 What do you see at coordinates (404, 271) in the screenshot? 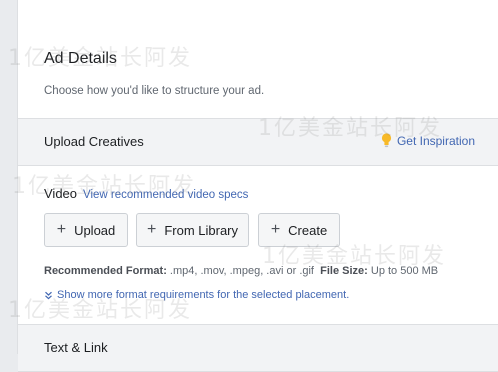
I see `file-size-value: Up to 500 MB` at bounding box center [404, 271].